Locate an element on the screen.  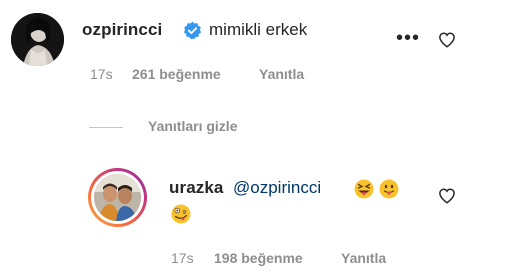
comment-text: mimikli erkek is located at coordinates (258, 29).